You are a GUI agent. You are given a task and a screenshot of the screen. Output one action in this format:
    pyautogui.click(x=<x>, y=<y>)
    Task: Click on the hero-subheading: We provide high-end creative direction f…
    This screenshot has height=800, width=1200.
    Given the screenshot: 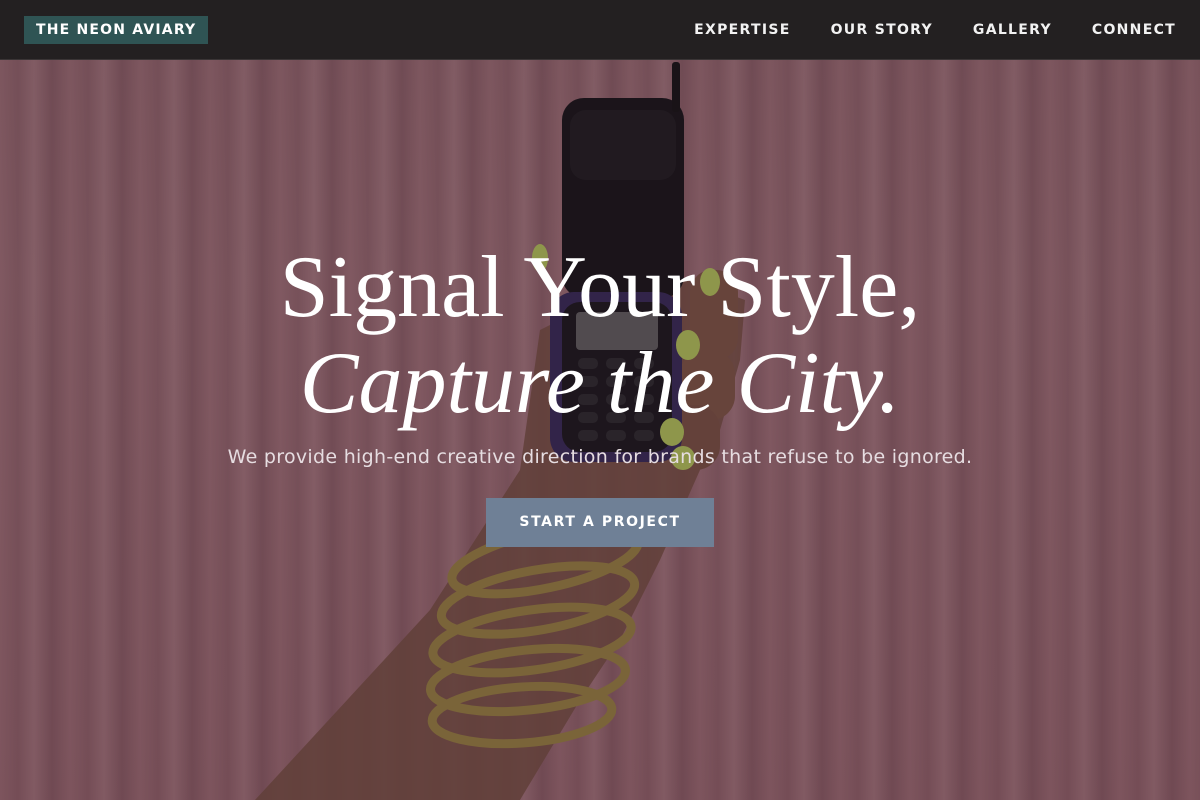 What is the action you would take?
    pyautogui.click(x=600, y=457)
    